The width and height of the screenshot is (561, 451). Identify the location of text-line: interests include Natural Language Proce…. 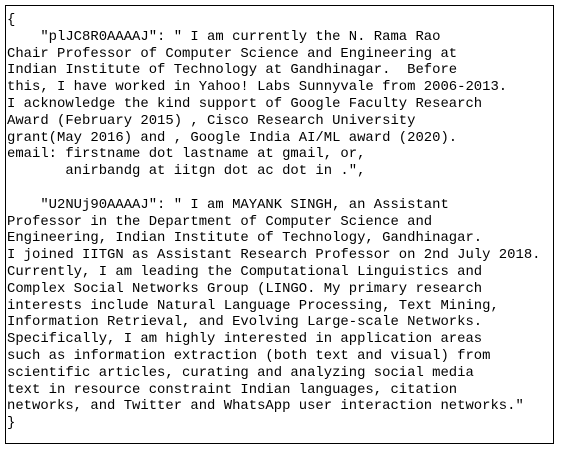
(253, 305).